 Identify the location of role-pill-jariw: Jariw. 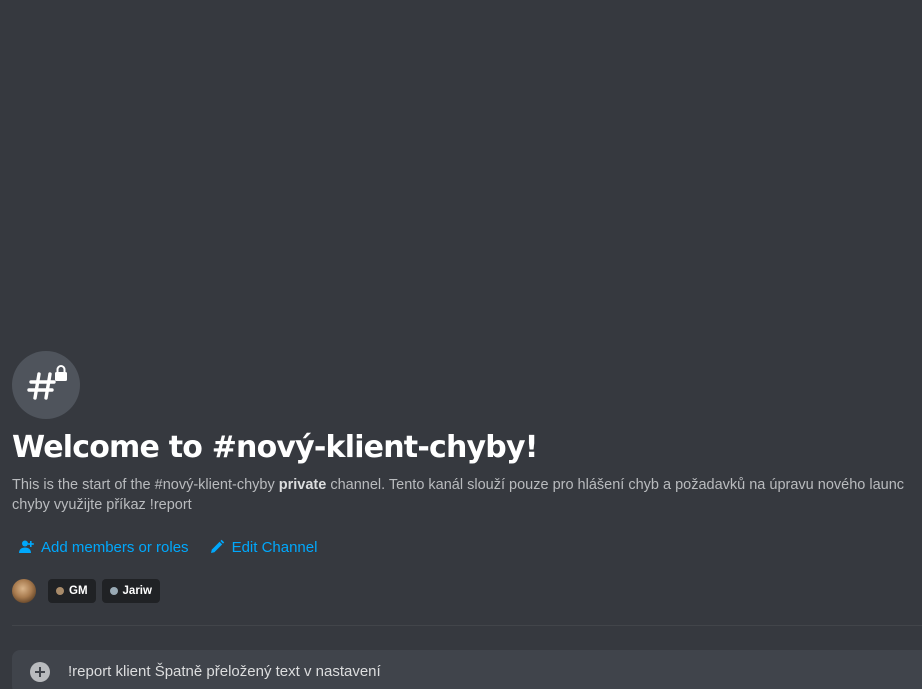
(130, 591).